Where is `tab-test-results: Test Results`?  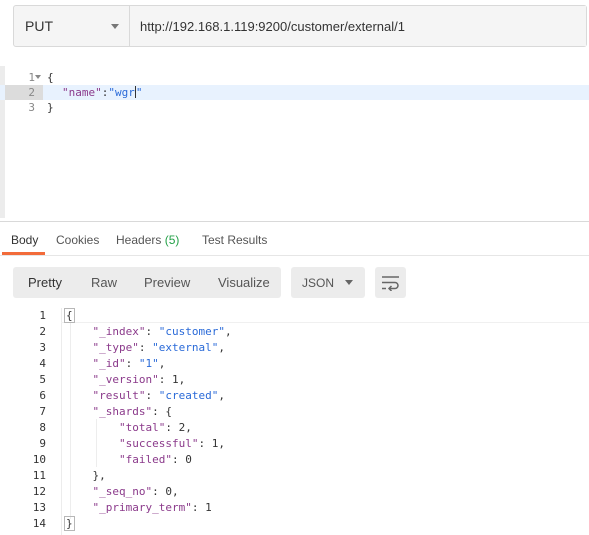
tab-test-results: Test Results is located at coordinates (234, 240).